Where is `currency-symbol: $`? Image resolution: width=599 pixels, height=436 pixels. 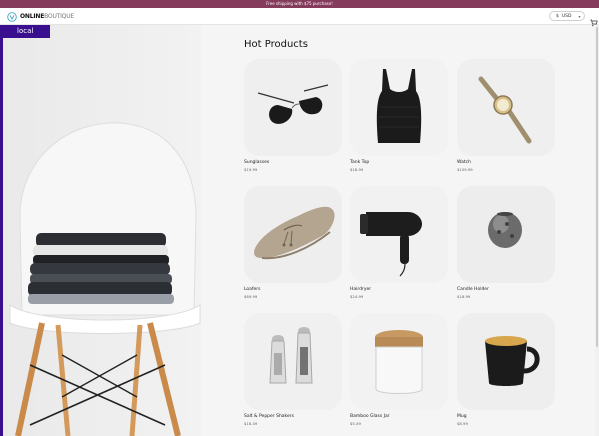 currency-symbol: $ is located at coordinates (557, 16).